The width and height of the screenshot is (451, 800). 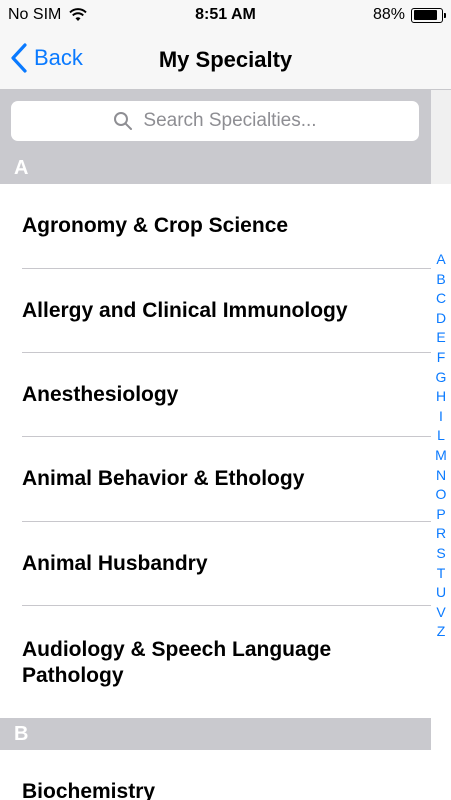 I want to click on list-item: Agronomy & Crop Science, so click(x=215, y=226).